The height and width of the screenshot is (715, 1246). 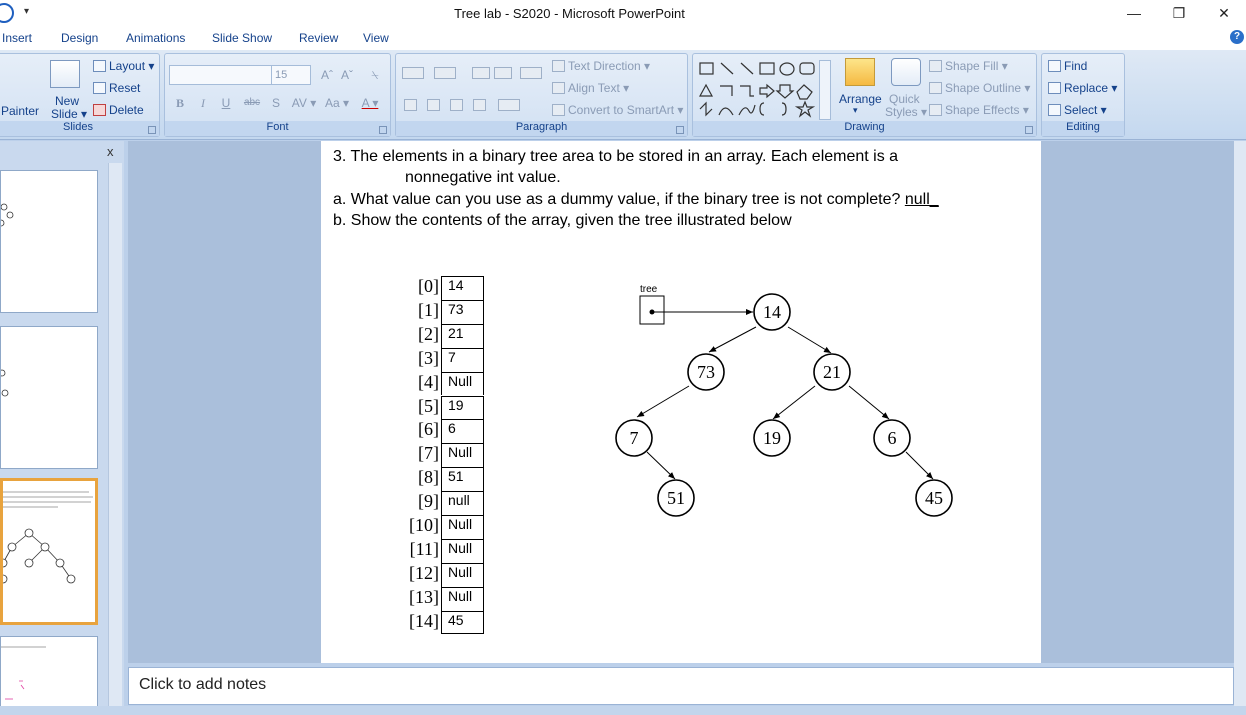 I want to click on tab-insert: Insert, so click(x=17, y=38).